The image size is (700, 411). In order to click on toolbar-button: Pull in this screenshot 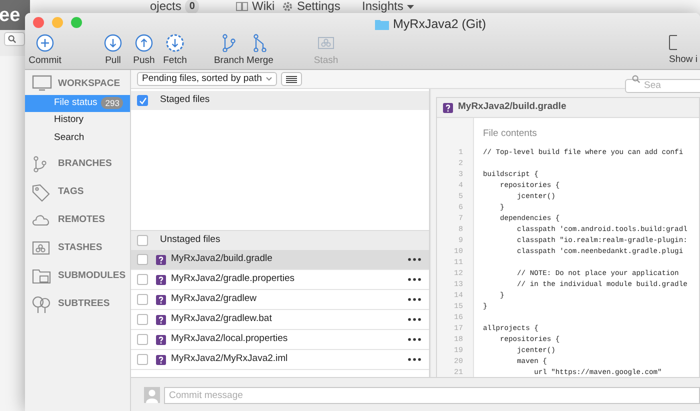, I will do `click(113, 51)`.